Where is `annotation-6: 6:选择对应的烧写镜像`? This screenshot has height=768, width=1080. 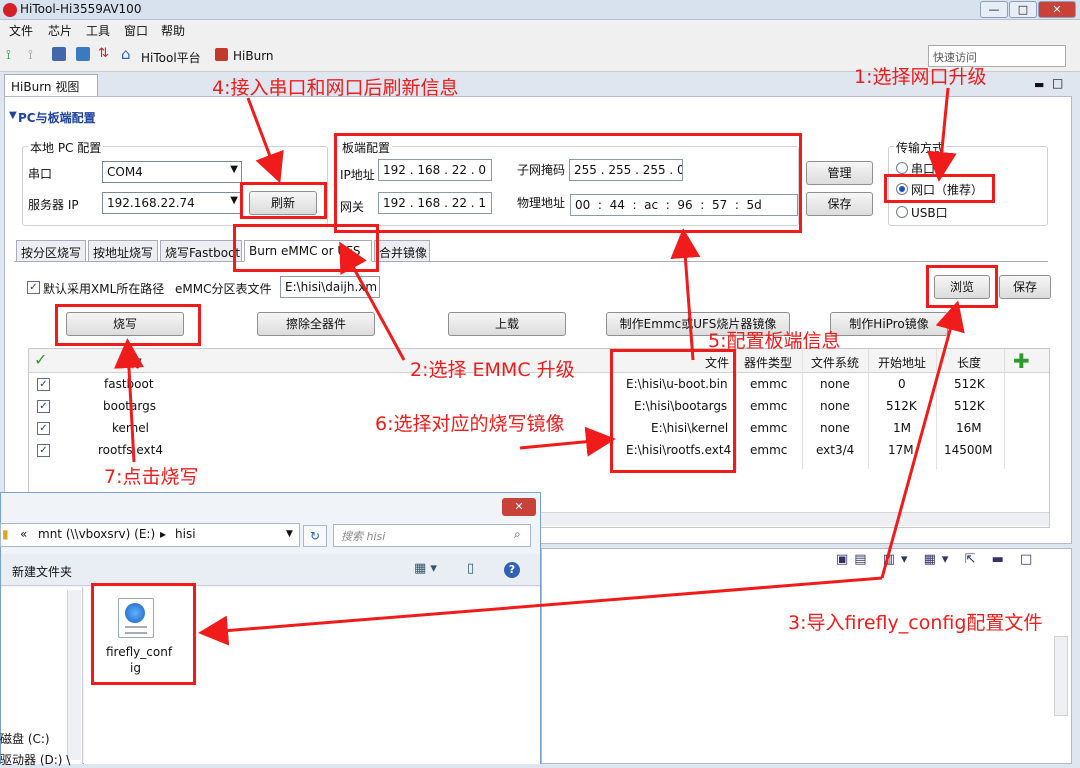
annotation-6: 6:选择对应的烧写镜像 is located at coordinates (470, 424).